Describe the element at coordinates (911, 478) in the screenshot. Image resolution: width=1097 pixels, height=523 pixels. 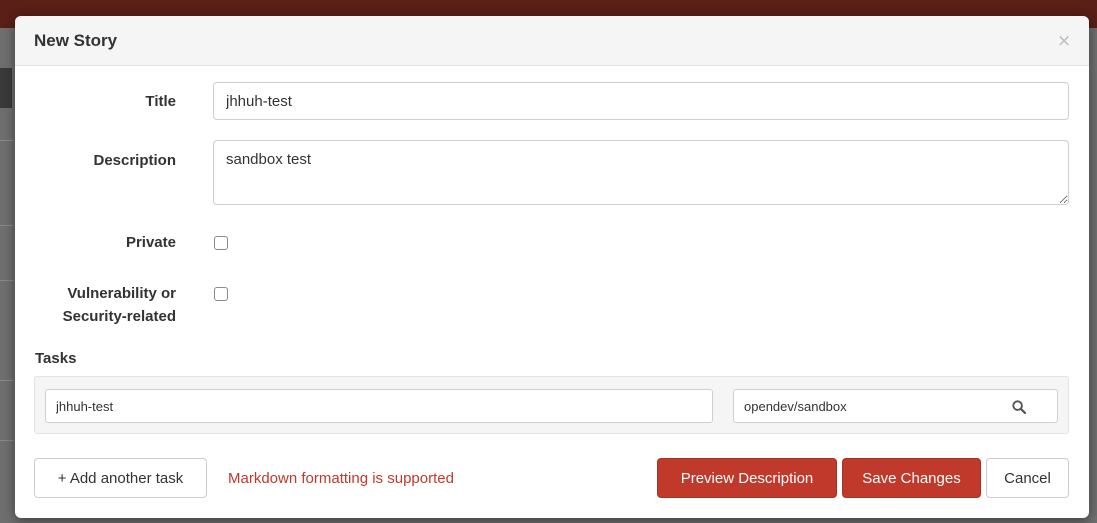
I see `save-changes-button: Save Changes` at that location.